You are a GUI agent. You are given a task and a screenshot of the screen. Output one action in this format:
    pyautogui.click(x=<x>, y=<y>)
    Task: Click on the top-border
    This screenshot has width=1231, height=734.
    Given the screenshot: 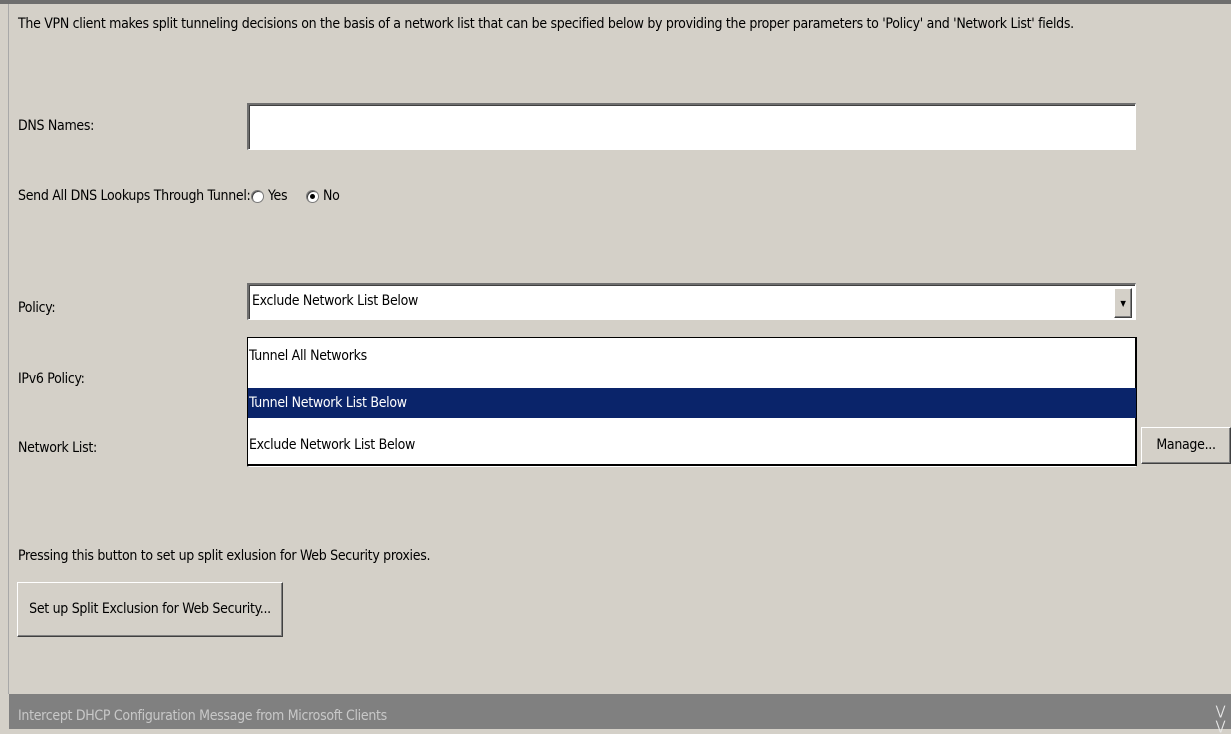 What is the action you would take?
    pyautogui.click(x=615, y=2)
    